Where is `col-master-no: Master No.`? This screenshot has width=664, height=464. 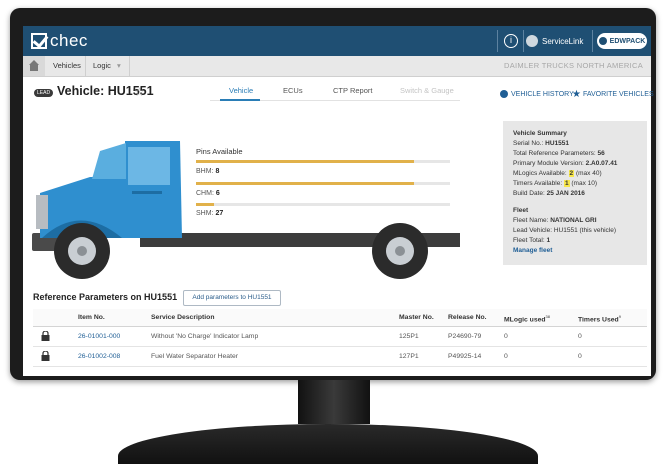 col-master-no: Master No. is located at coordinates (416, 317).